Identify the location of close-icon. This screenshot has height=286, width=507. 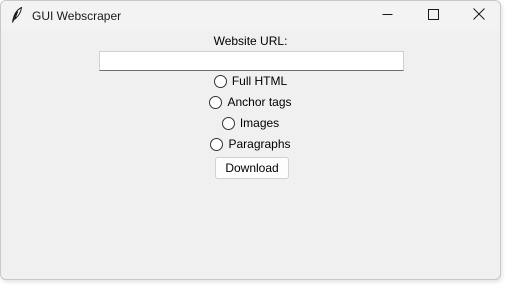
(479, 16).